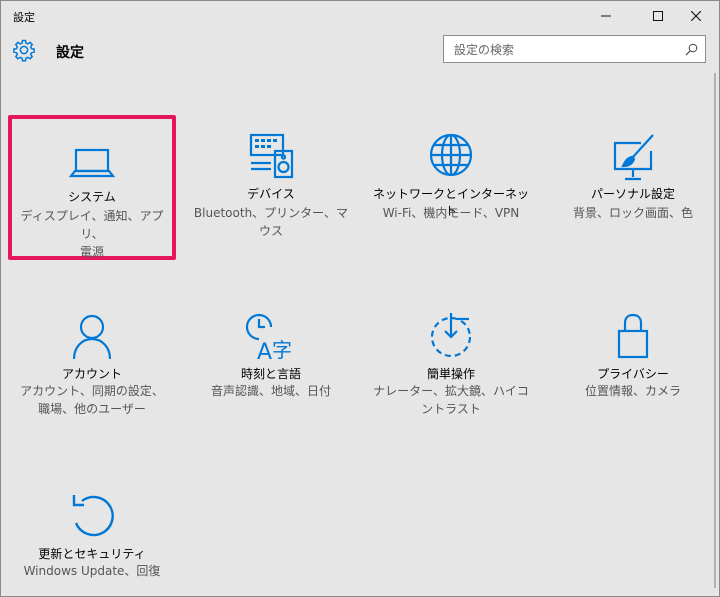 This screenshot has width=720, height=597. I want to click on svg-text: 字, so click(282, 349).